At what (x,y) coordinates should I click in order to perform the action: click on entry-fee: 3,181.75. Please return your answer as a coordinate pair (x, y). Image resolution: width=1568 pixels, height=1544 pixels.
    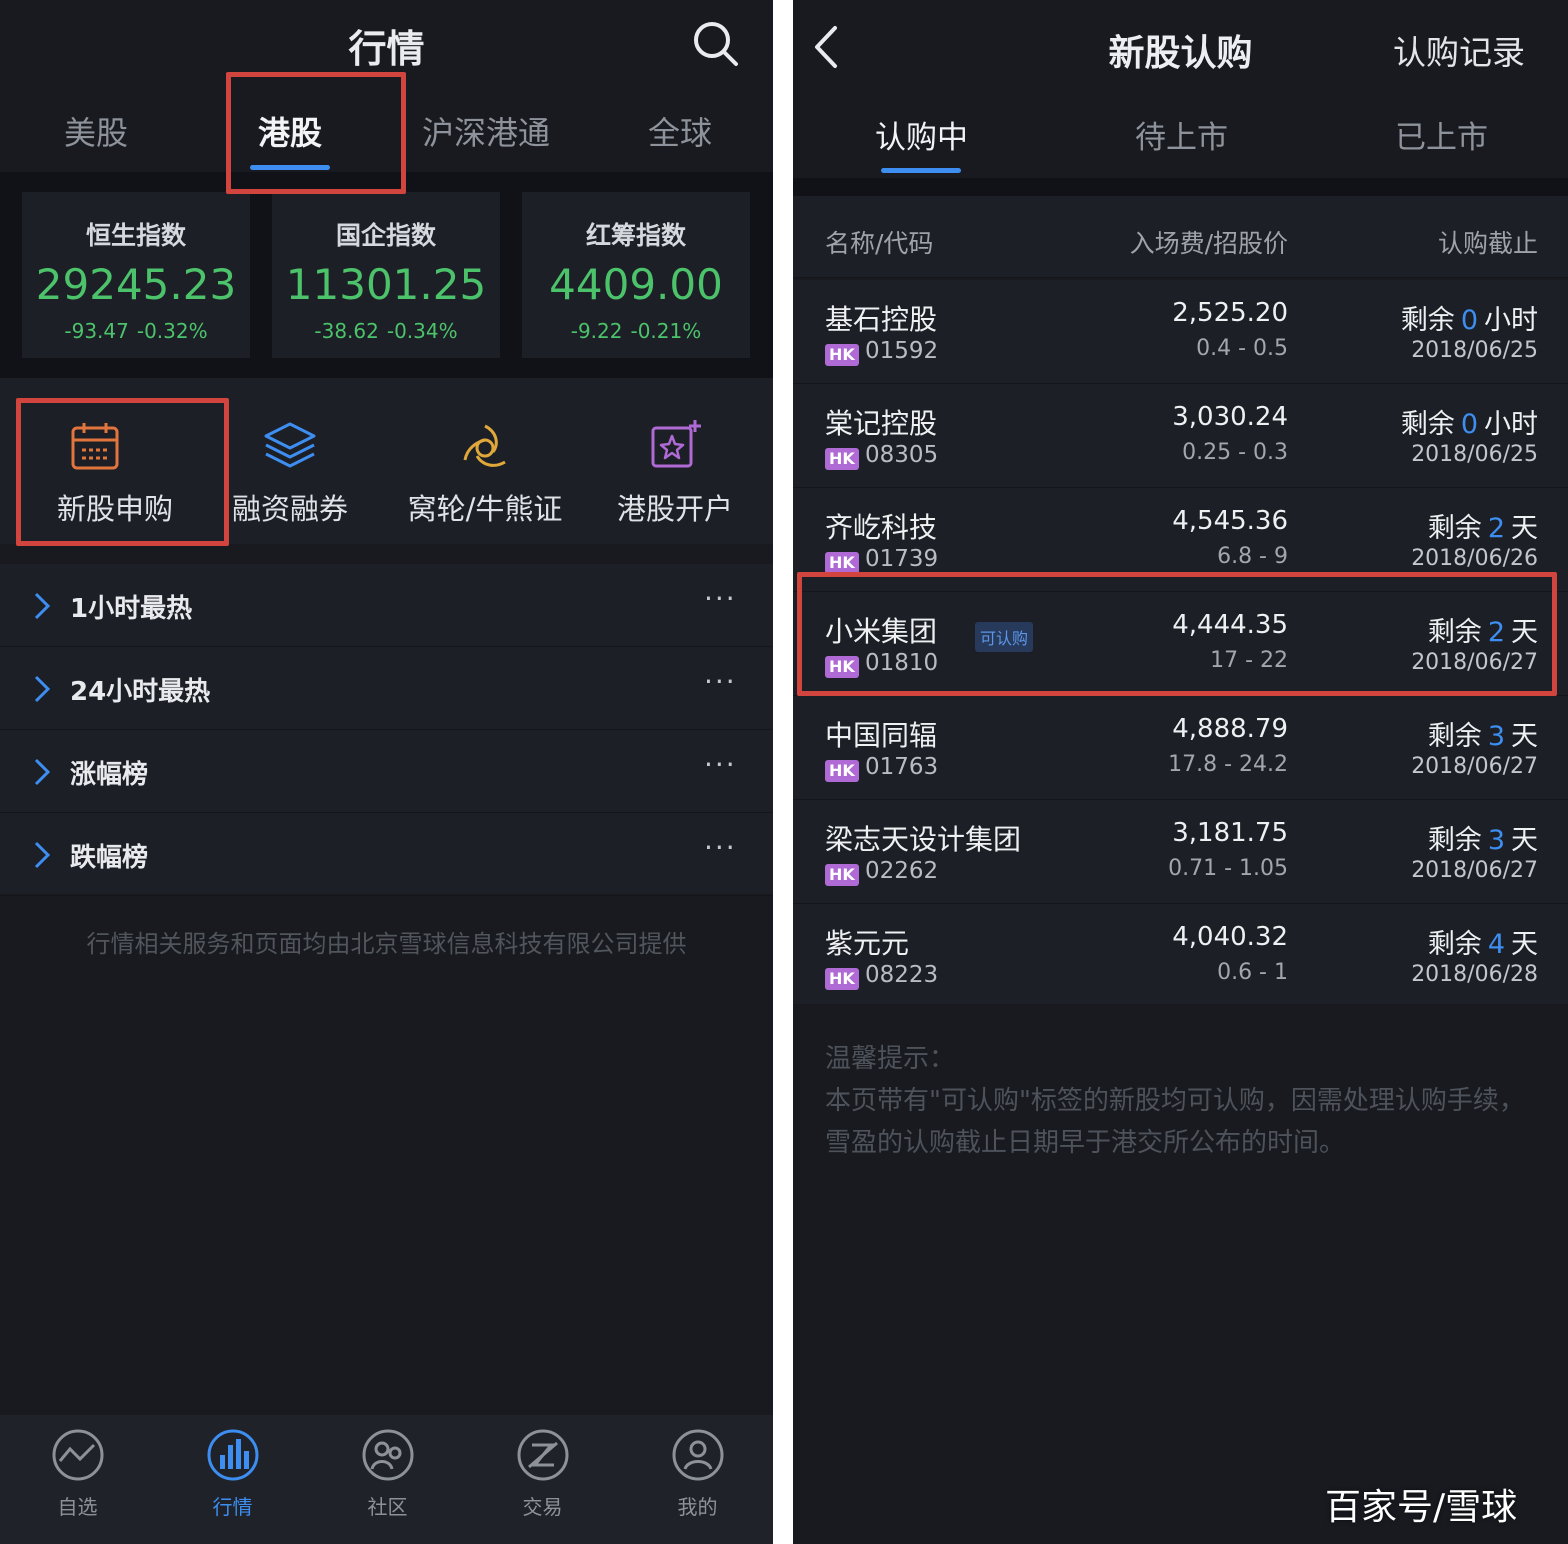
    Looking at the image, I should click on (1230, 833).